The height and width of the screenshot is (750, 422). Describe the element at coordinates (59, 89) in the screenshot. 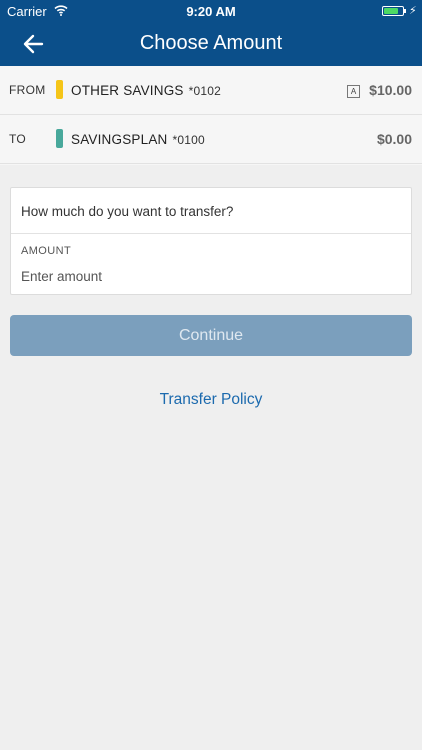

I see `from-account-color-bar` at that location.